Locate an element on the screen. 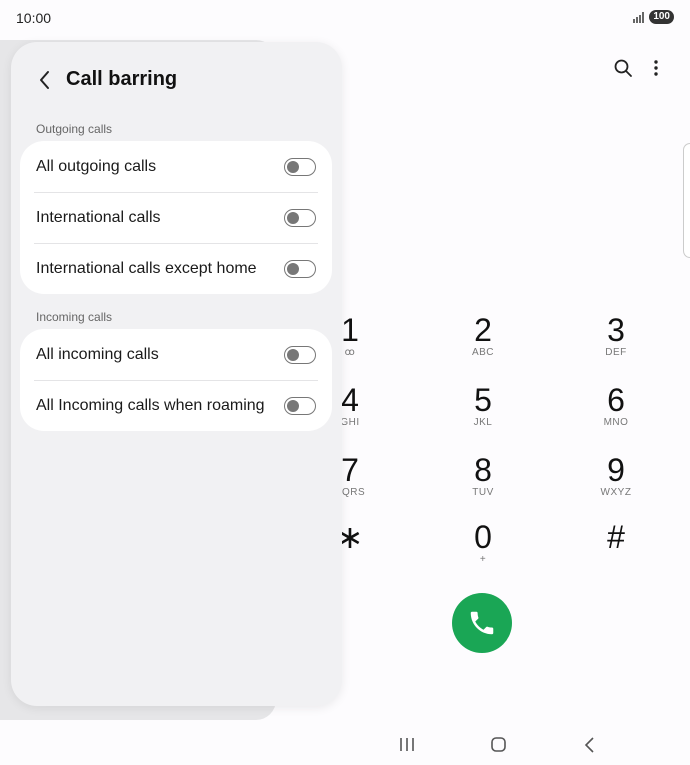 The width and height of the screenshot is (690, 765). dial-key: 8 TUV is located at coordinates (483, 475).